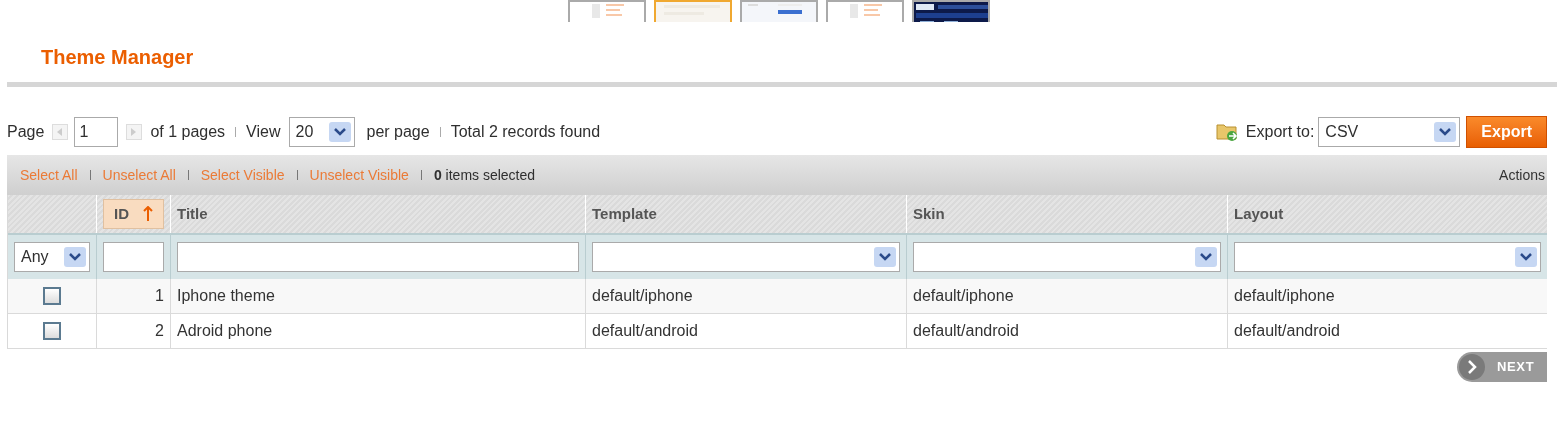  I want to click on records-count: Total 2 records found, so click(525, 132).